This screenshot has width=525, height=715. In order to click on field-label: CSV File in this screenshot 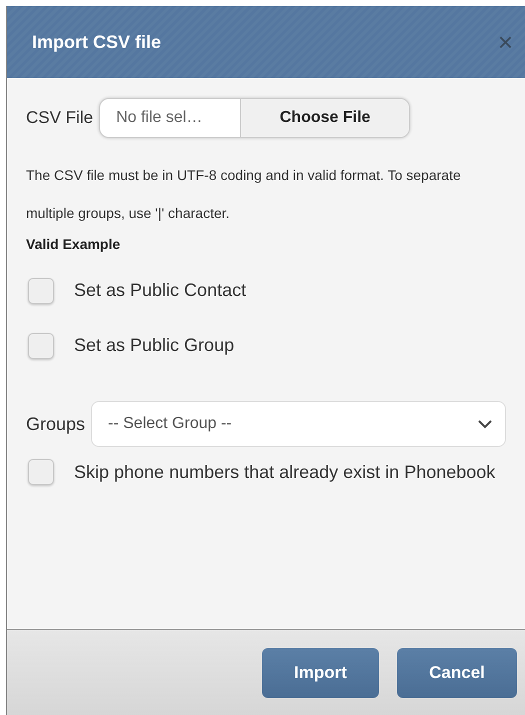, I will do `click(60, 118)`.